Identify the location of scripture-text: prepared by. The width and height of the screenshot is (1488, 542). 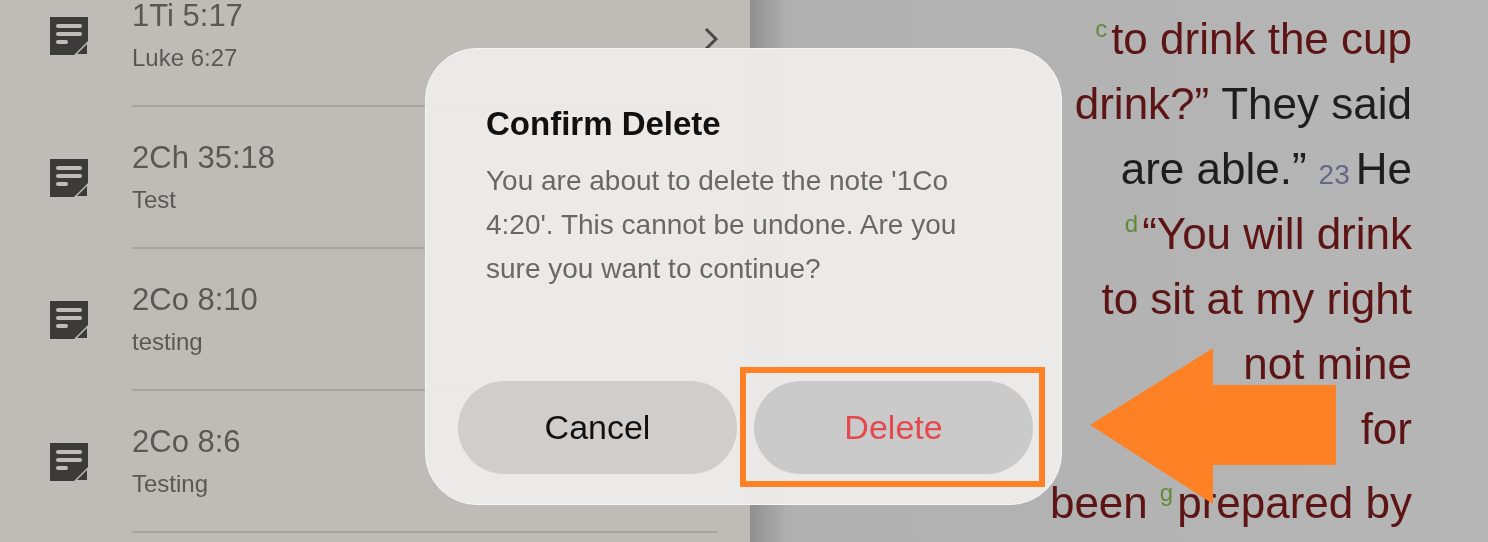
(1294, 503).